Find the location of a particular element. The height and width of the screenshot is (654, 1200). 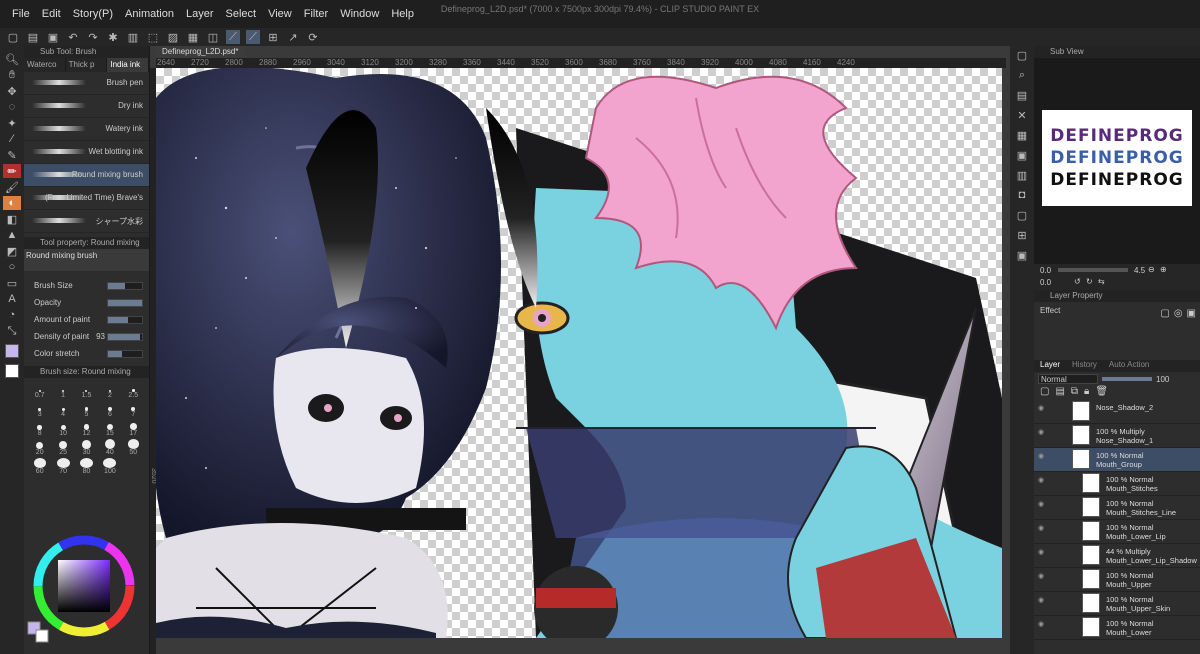

figure-tool-icon: ○ is located at coordinates (12, 267).